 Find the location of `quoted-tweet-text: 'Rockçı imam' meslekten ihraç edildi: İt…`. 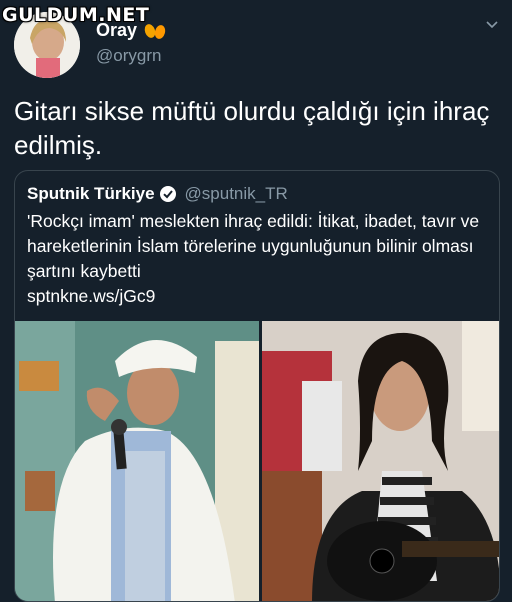

quoted-tweet-text: 'Rockçı imam' meslekten ihraç edildi: İt… is located at coordinates (253, 246).